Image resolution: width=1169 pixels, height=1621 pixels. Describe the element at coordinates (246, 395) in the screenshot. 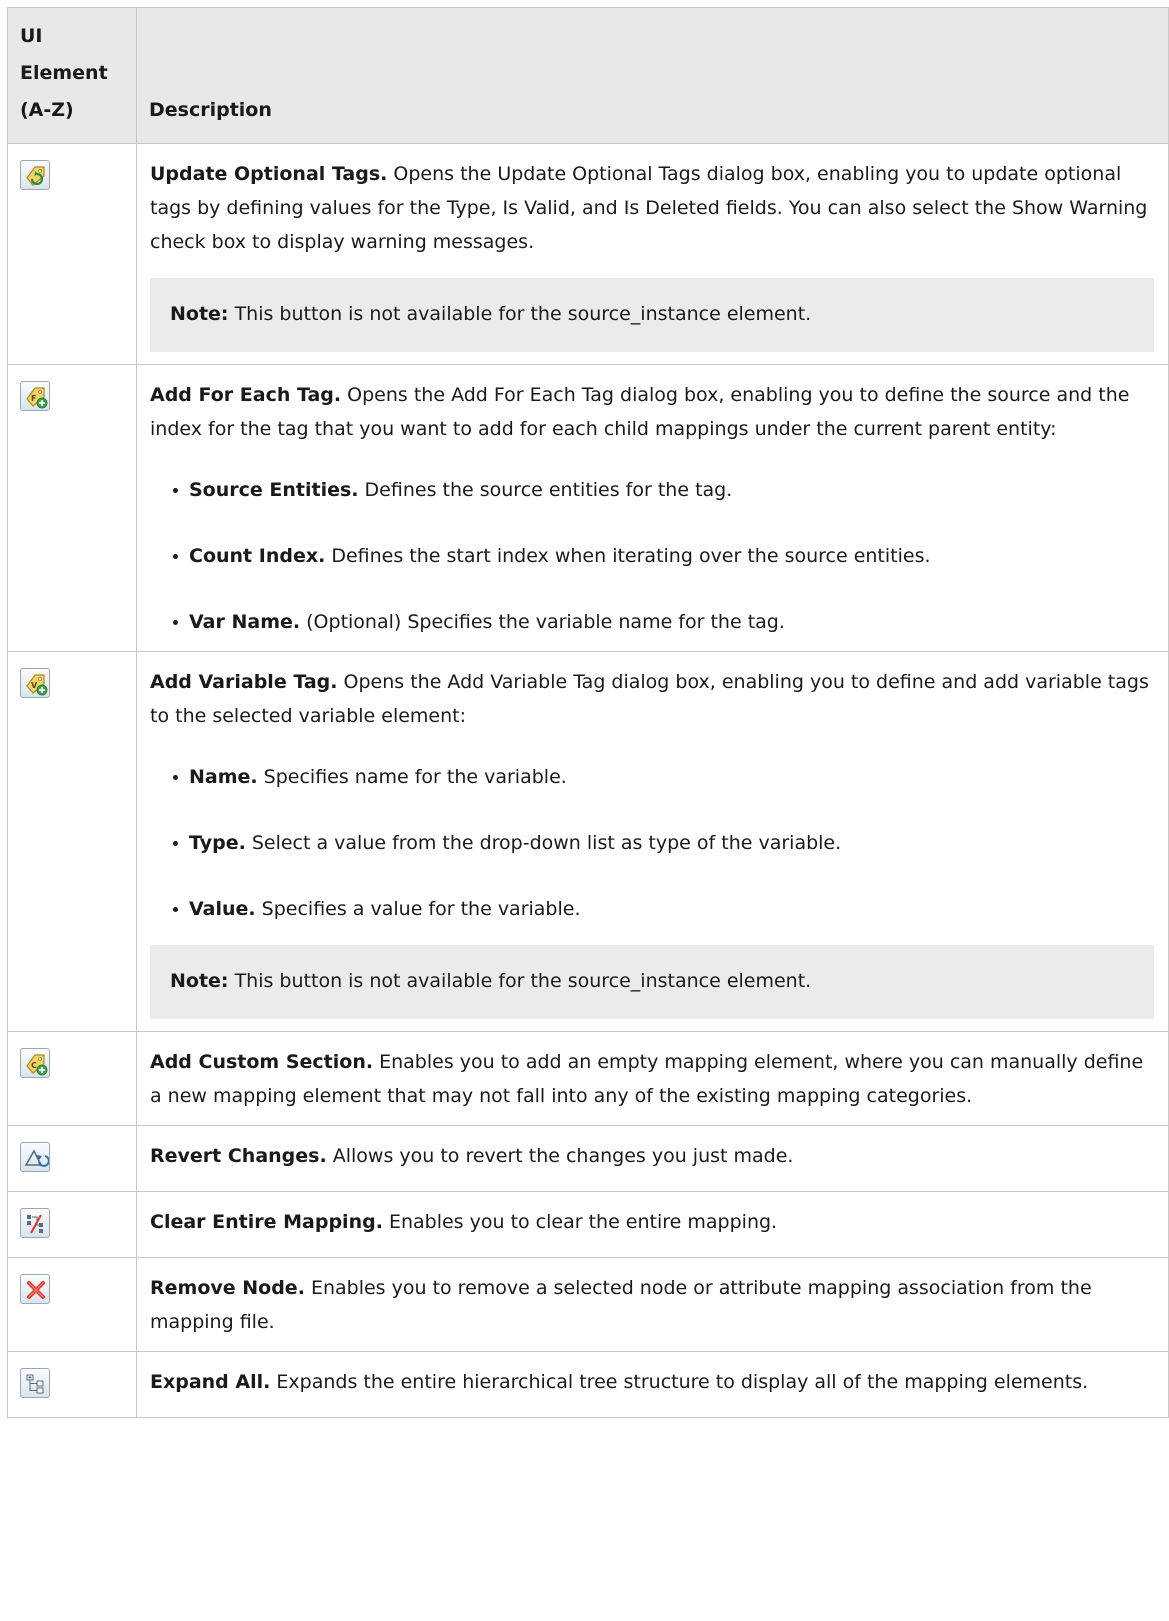

I see `row-title: Add For Each Tag.` at that location.